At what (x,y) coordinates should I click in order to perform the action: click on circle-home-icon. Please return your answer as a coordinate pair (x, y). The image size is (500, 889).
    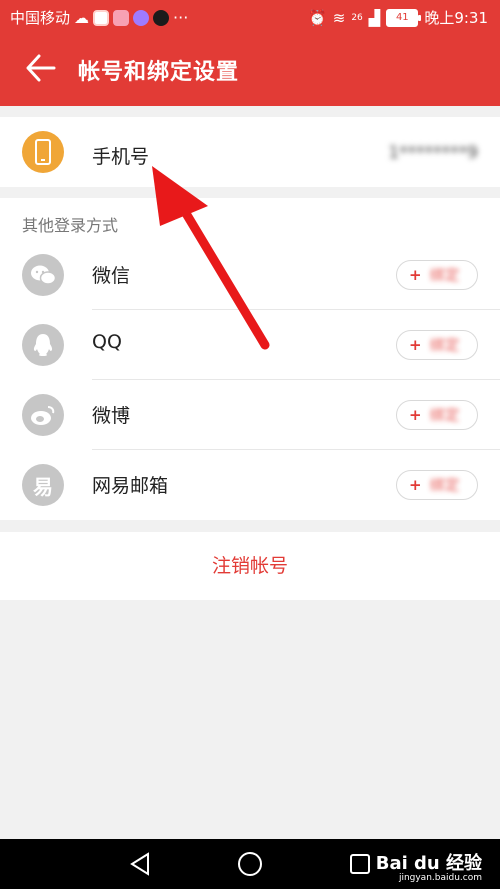
    Looking at the image, I should click on (250, 864).